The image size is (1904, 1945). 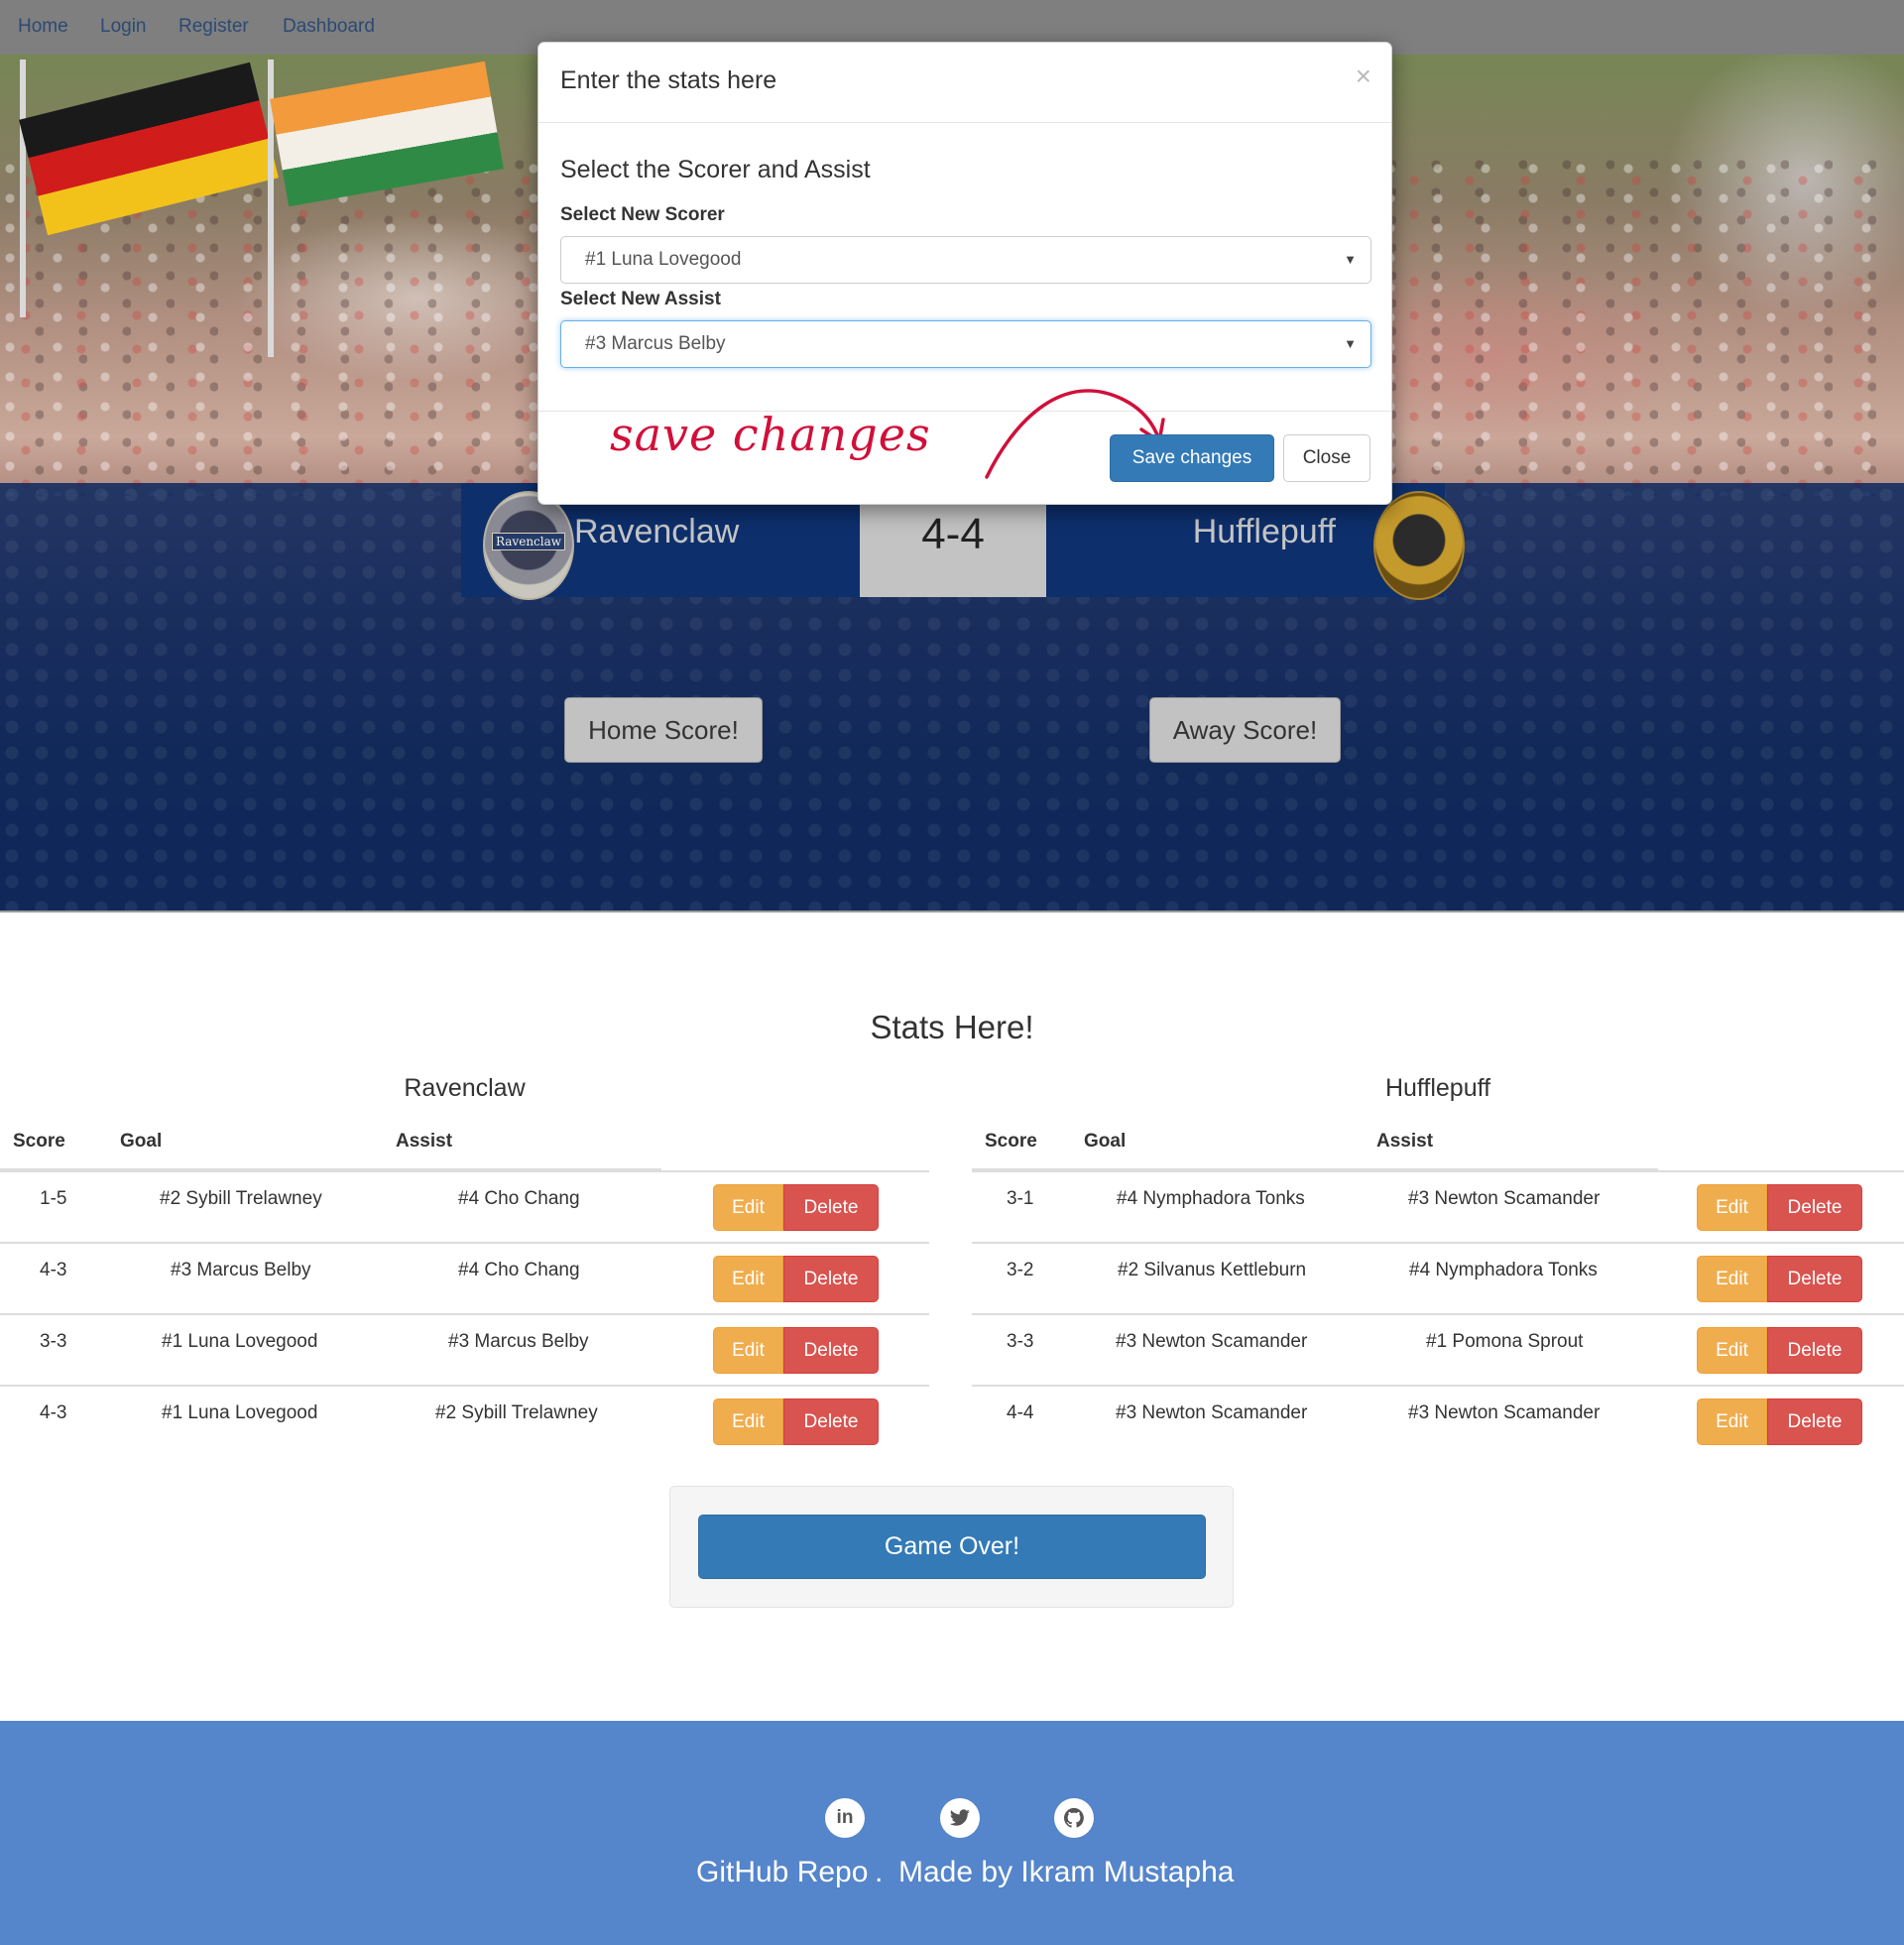 I want to click on game-over-well: Game Over!, so click(x=951, y=1547).